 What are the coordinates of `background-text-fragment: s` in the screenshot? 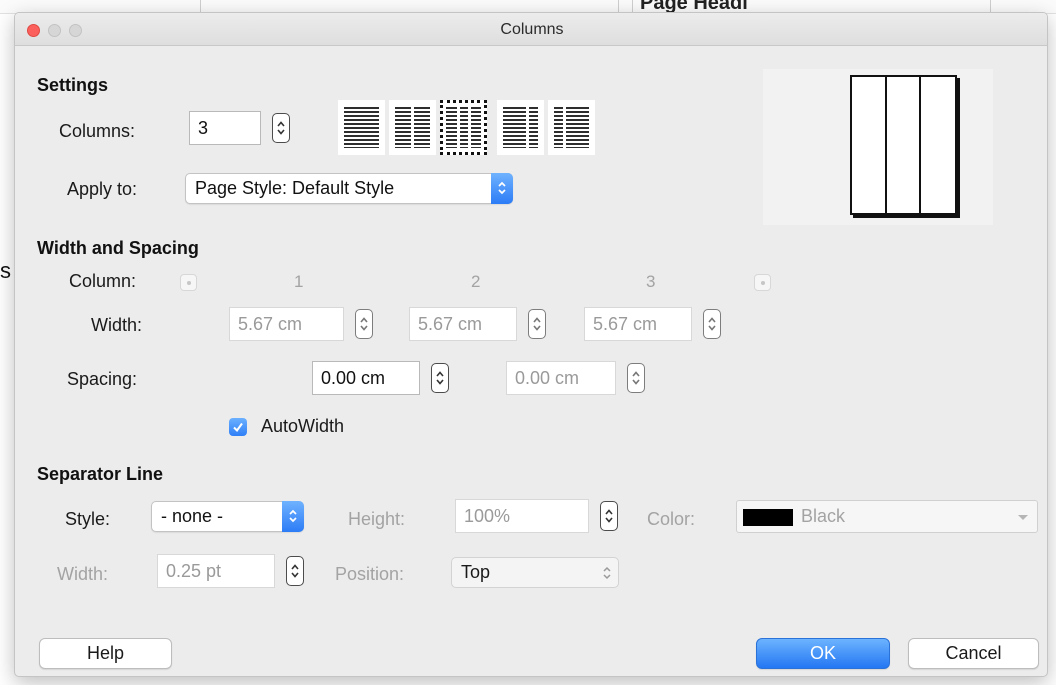 It's located at (5, 270).